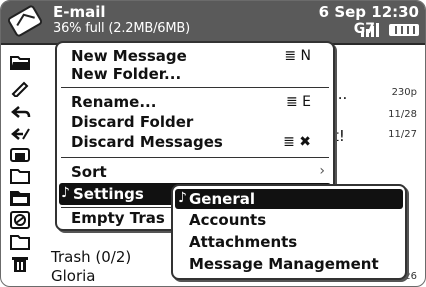 The image size is (426, 287). What do you see at coordinates (222, 199) in the screenshot?
I see `submenu-item-general-label: General` at bounding box center [222, 199].